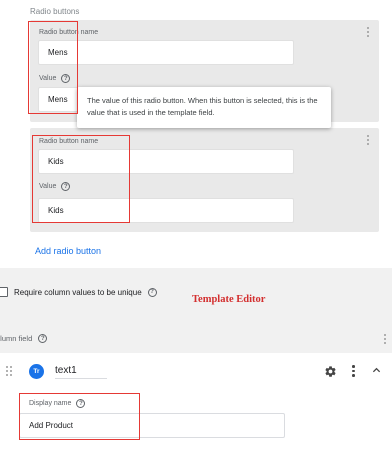  What do you see at coordinates (57, 403) in the screenshot?
I see `display-name-label: Display name ?` at bounding box center [57, 403].